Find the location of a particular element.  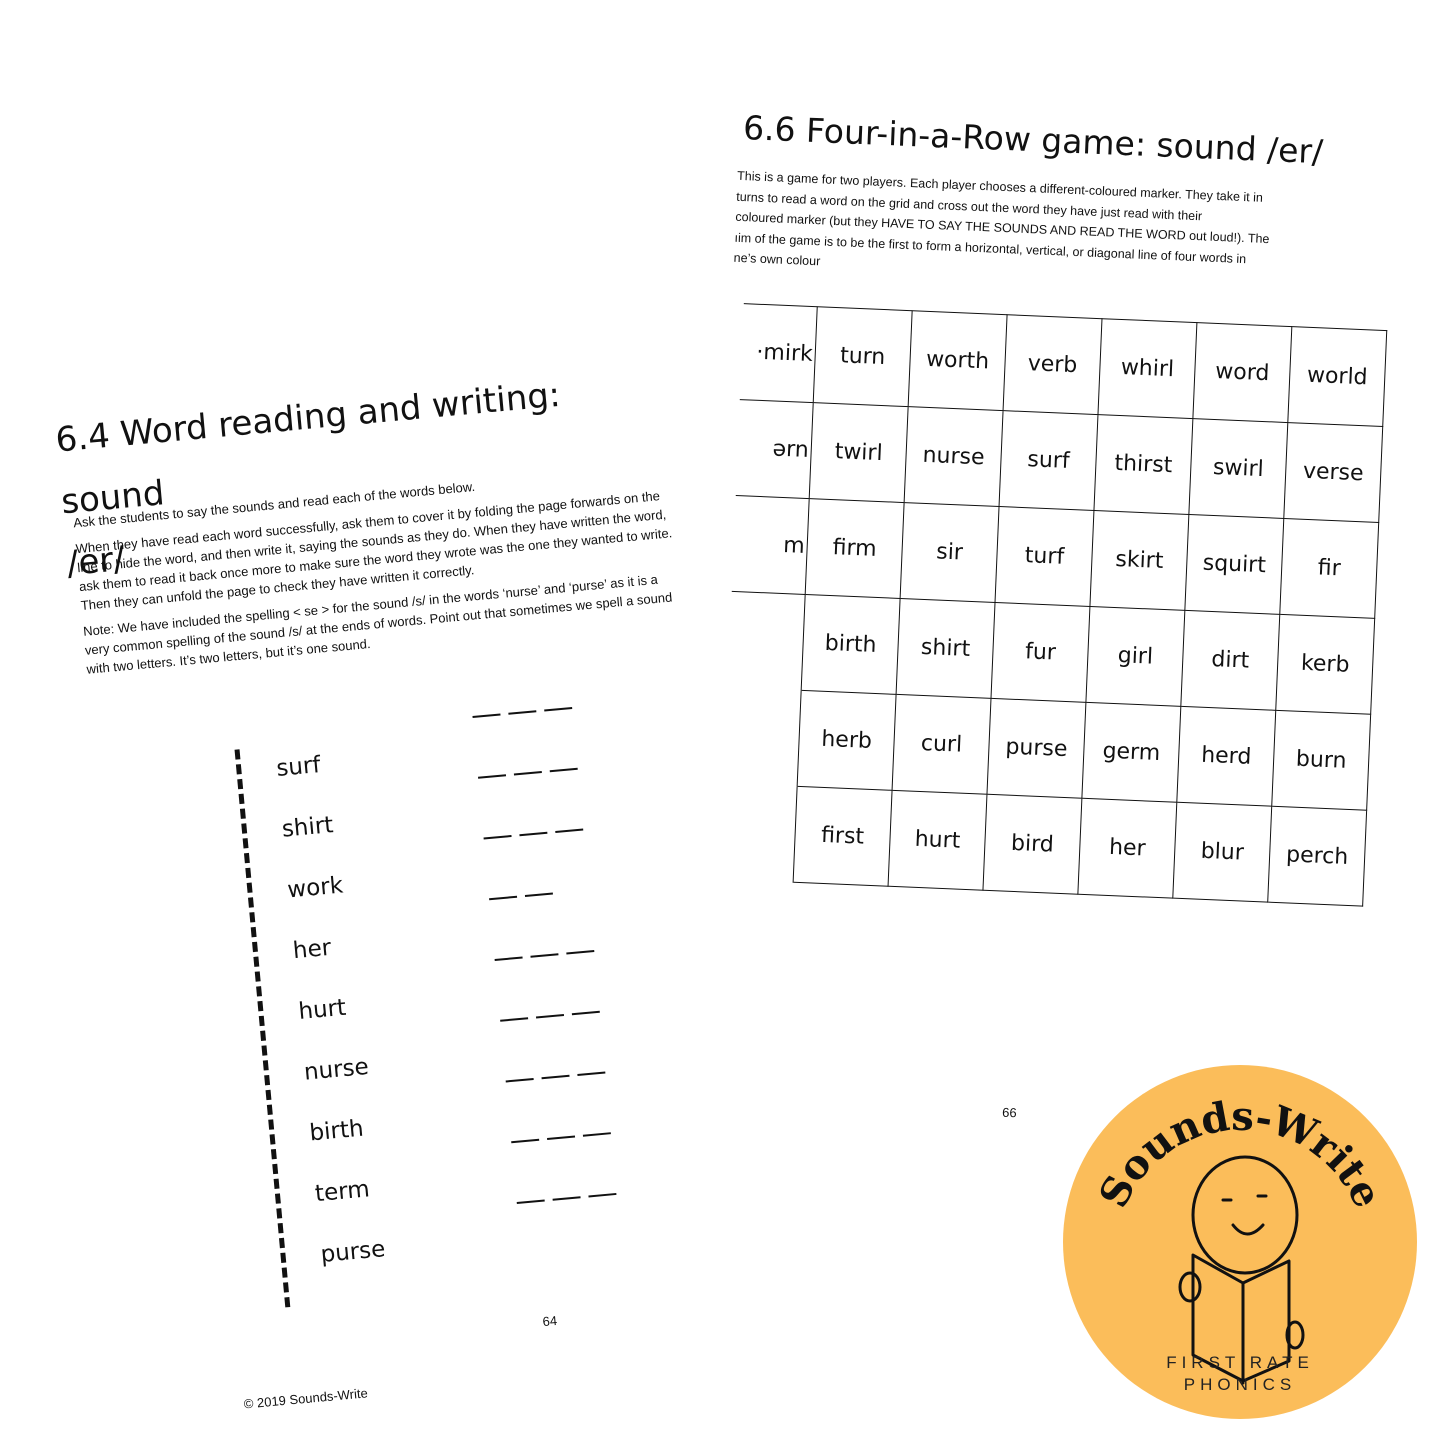

grid-cell: nurse is located at coordinates (954, 456).